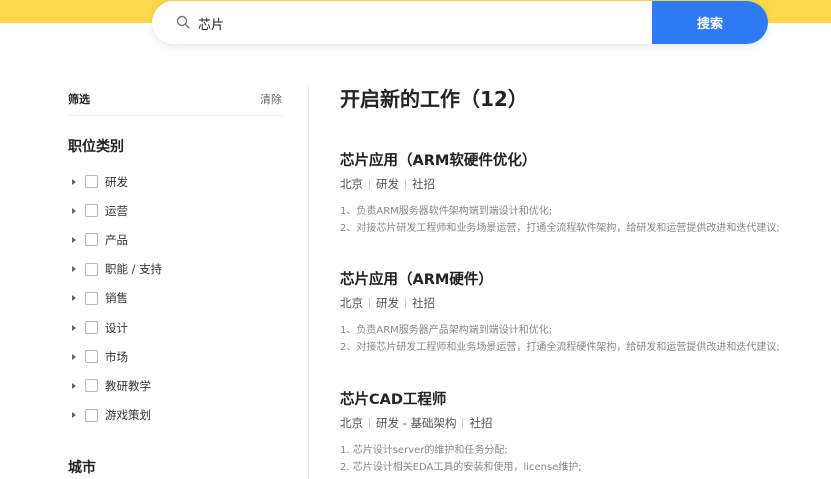  Describe the element at coordinates (128, 385) in the screenshot. I see `category-label: 教研教学` at that location.